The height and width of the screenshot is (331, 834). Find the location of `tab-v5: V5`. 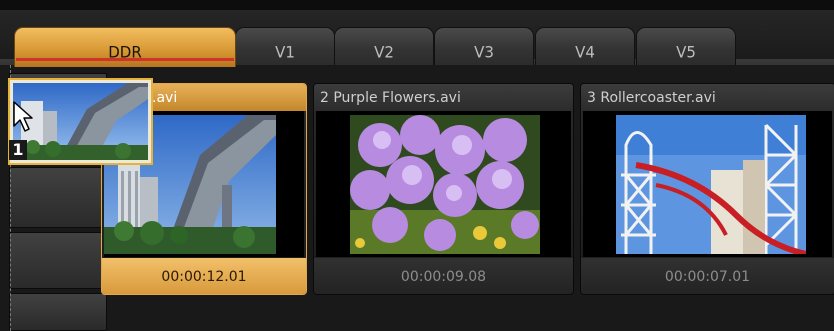

tab-v5: V5 is located at coordinates (686, 47).